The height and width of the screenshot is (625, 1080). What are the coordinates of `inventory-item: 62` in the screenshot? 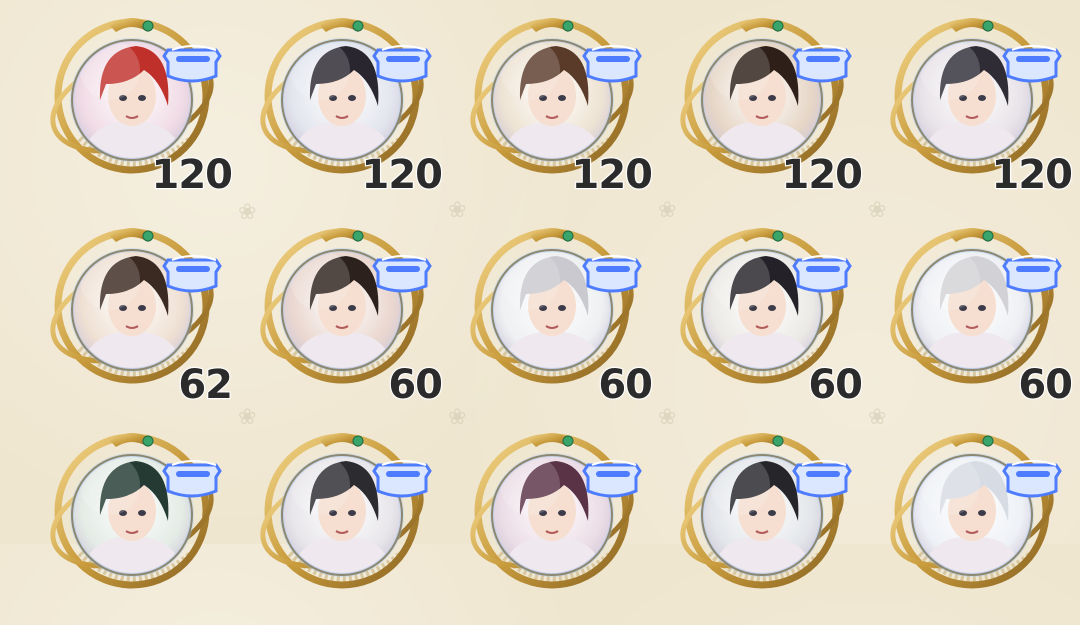 It's located at (140, 315).